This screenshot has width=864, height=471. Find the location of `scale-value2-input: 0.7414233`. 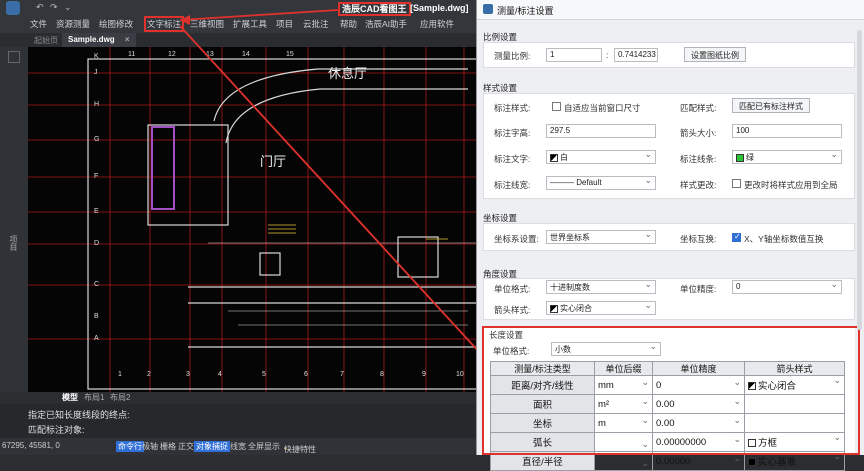

scale-value2-input: 0.7414233 is located at coordinates (636, 55).